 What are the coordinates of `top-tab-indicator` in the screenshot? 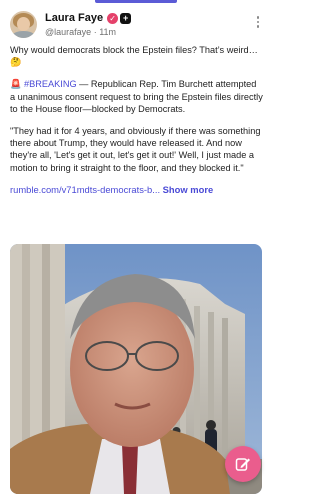 It's located at (136, 1).